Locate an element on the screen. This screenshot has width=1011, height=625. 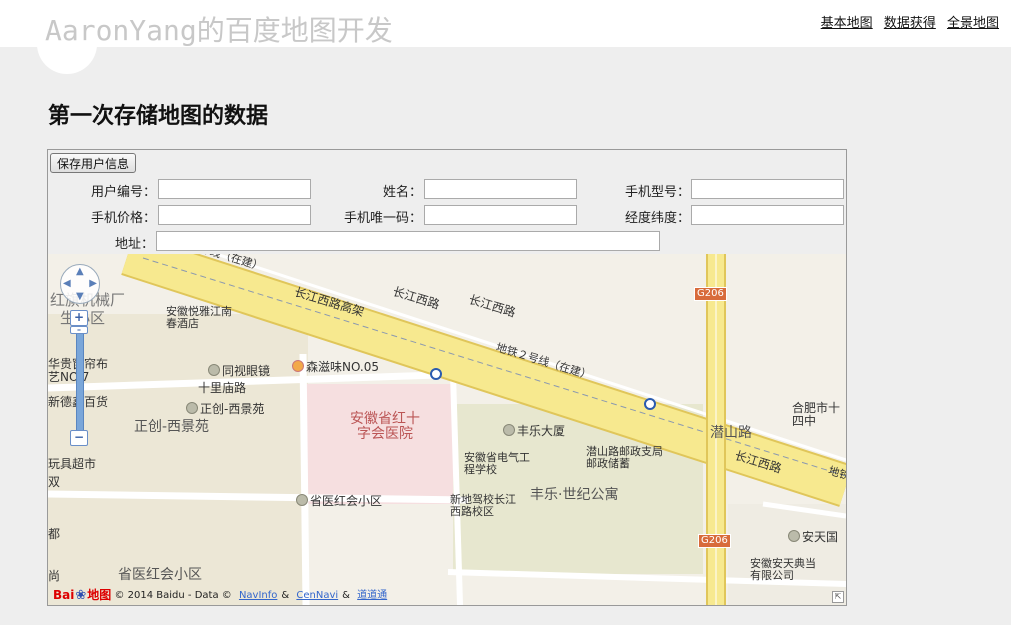
phone-model-input is located at coordinates (767, 189).